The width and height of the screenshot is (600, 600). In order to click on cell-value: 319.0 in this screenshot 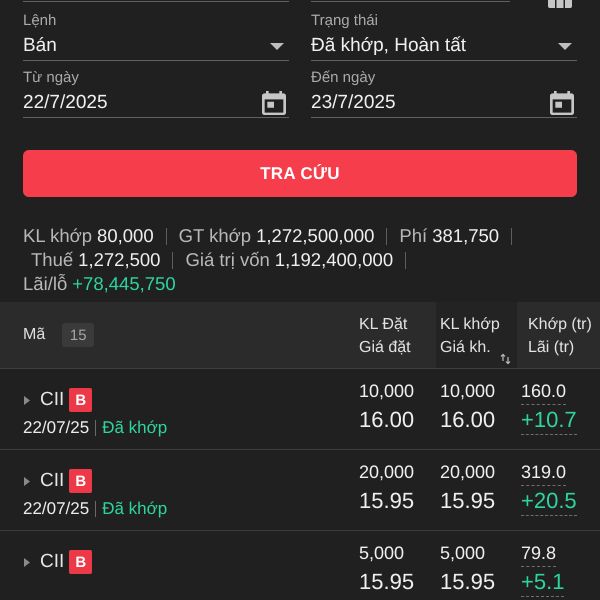, I will do `click(543, 473)`.